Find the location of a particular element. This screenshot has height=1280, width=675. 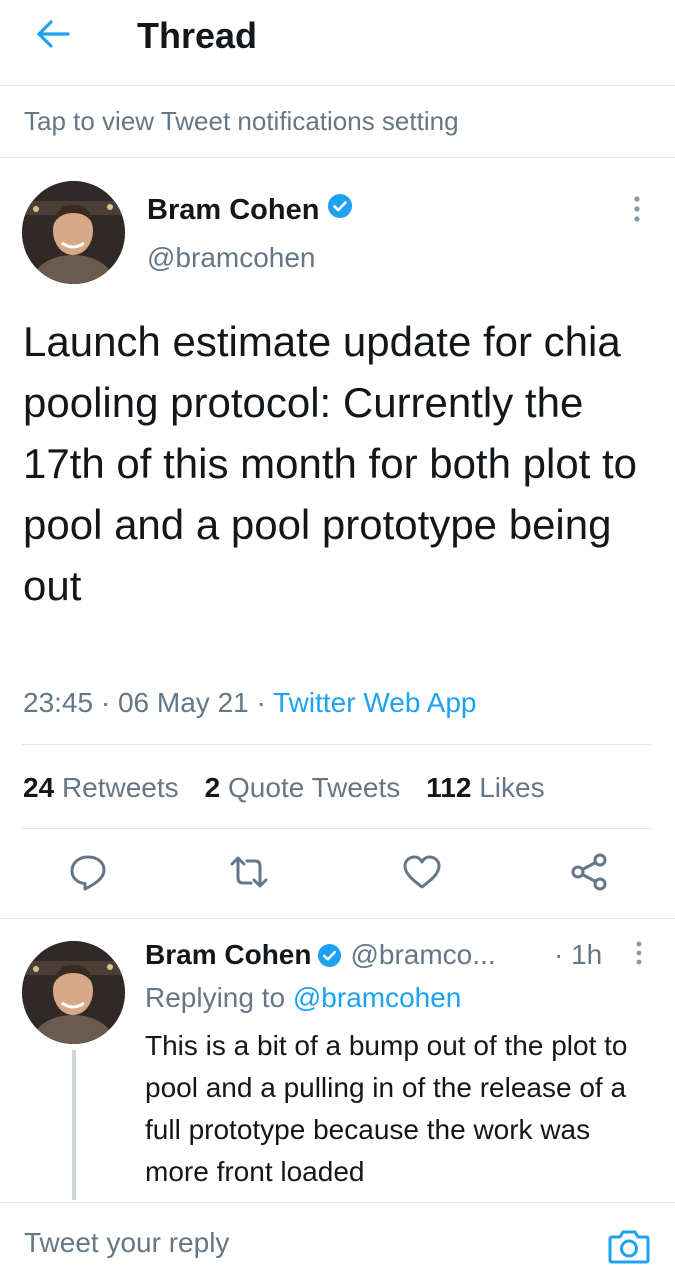

tweet-time: 23:45 is located at coordinates (58, 702).